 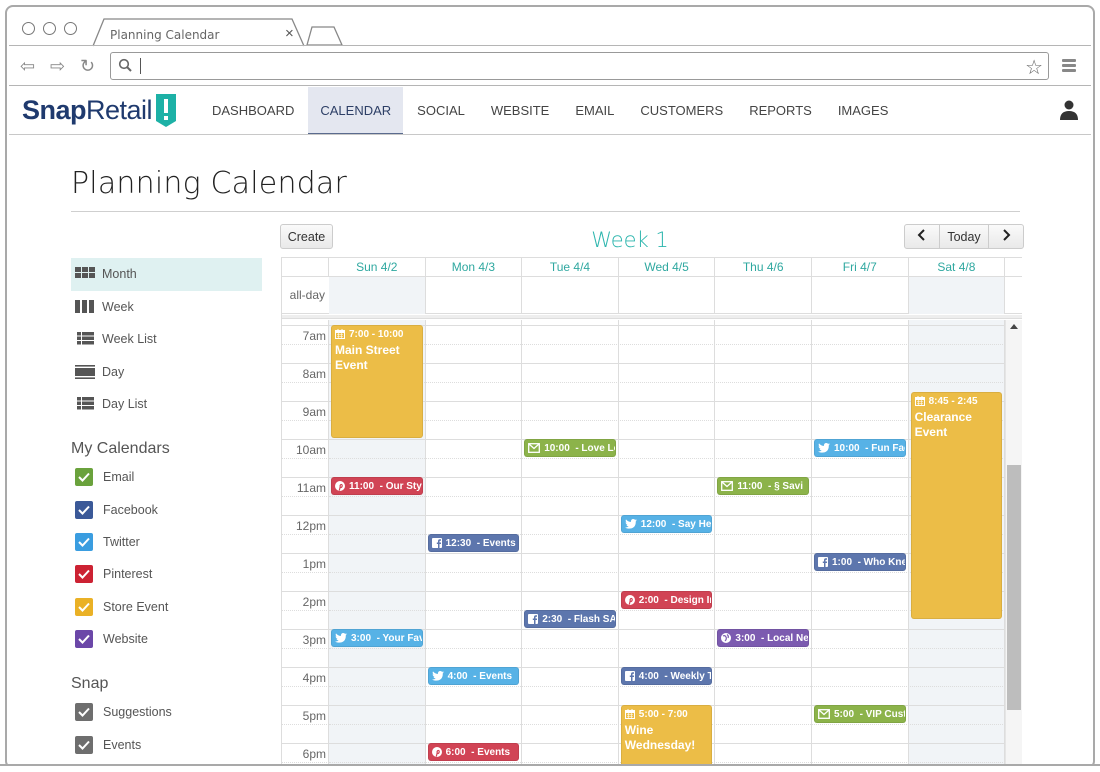 I want to click on time-label: 8am, so click(x=314, y=374).